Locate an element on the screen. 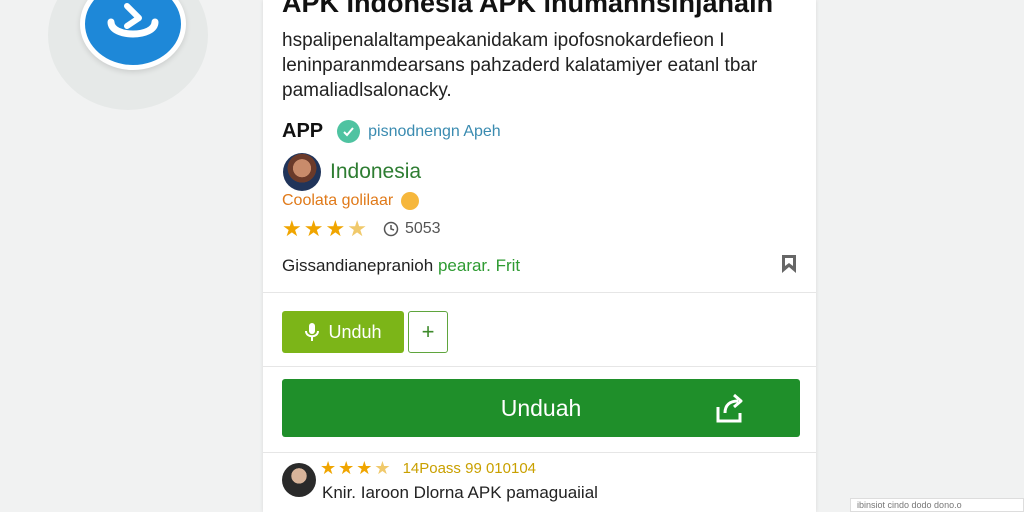 The height and width of the screenshot is (512, 1024). publisher-avatar is located at coordinates (302, 172).